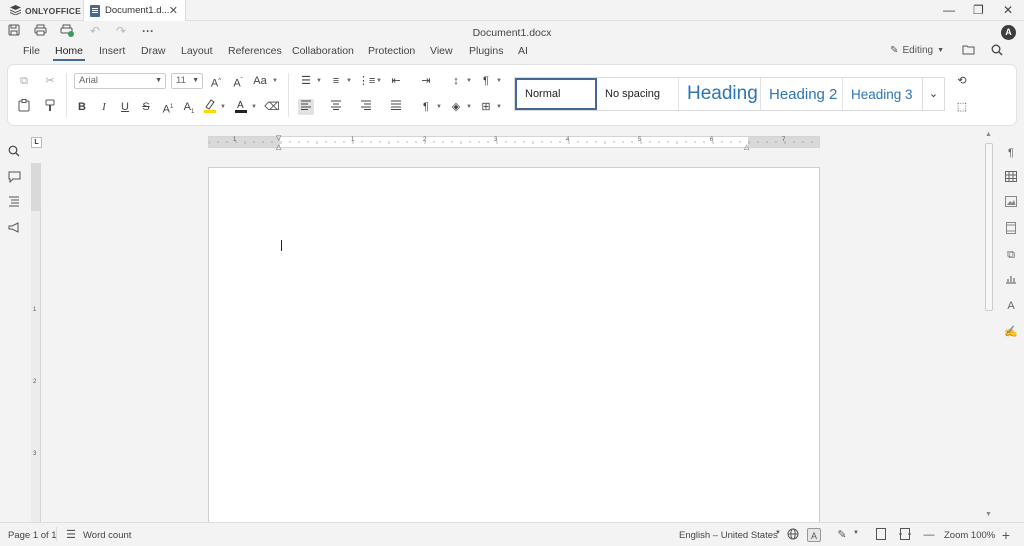 This screenshot has height=546, width=1024. Describe the element at coordinates (905, 535) in the screenshot. I see `fit-width-icon` at that location.